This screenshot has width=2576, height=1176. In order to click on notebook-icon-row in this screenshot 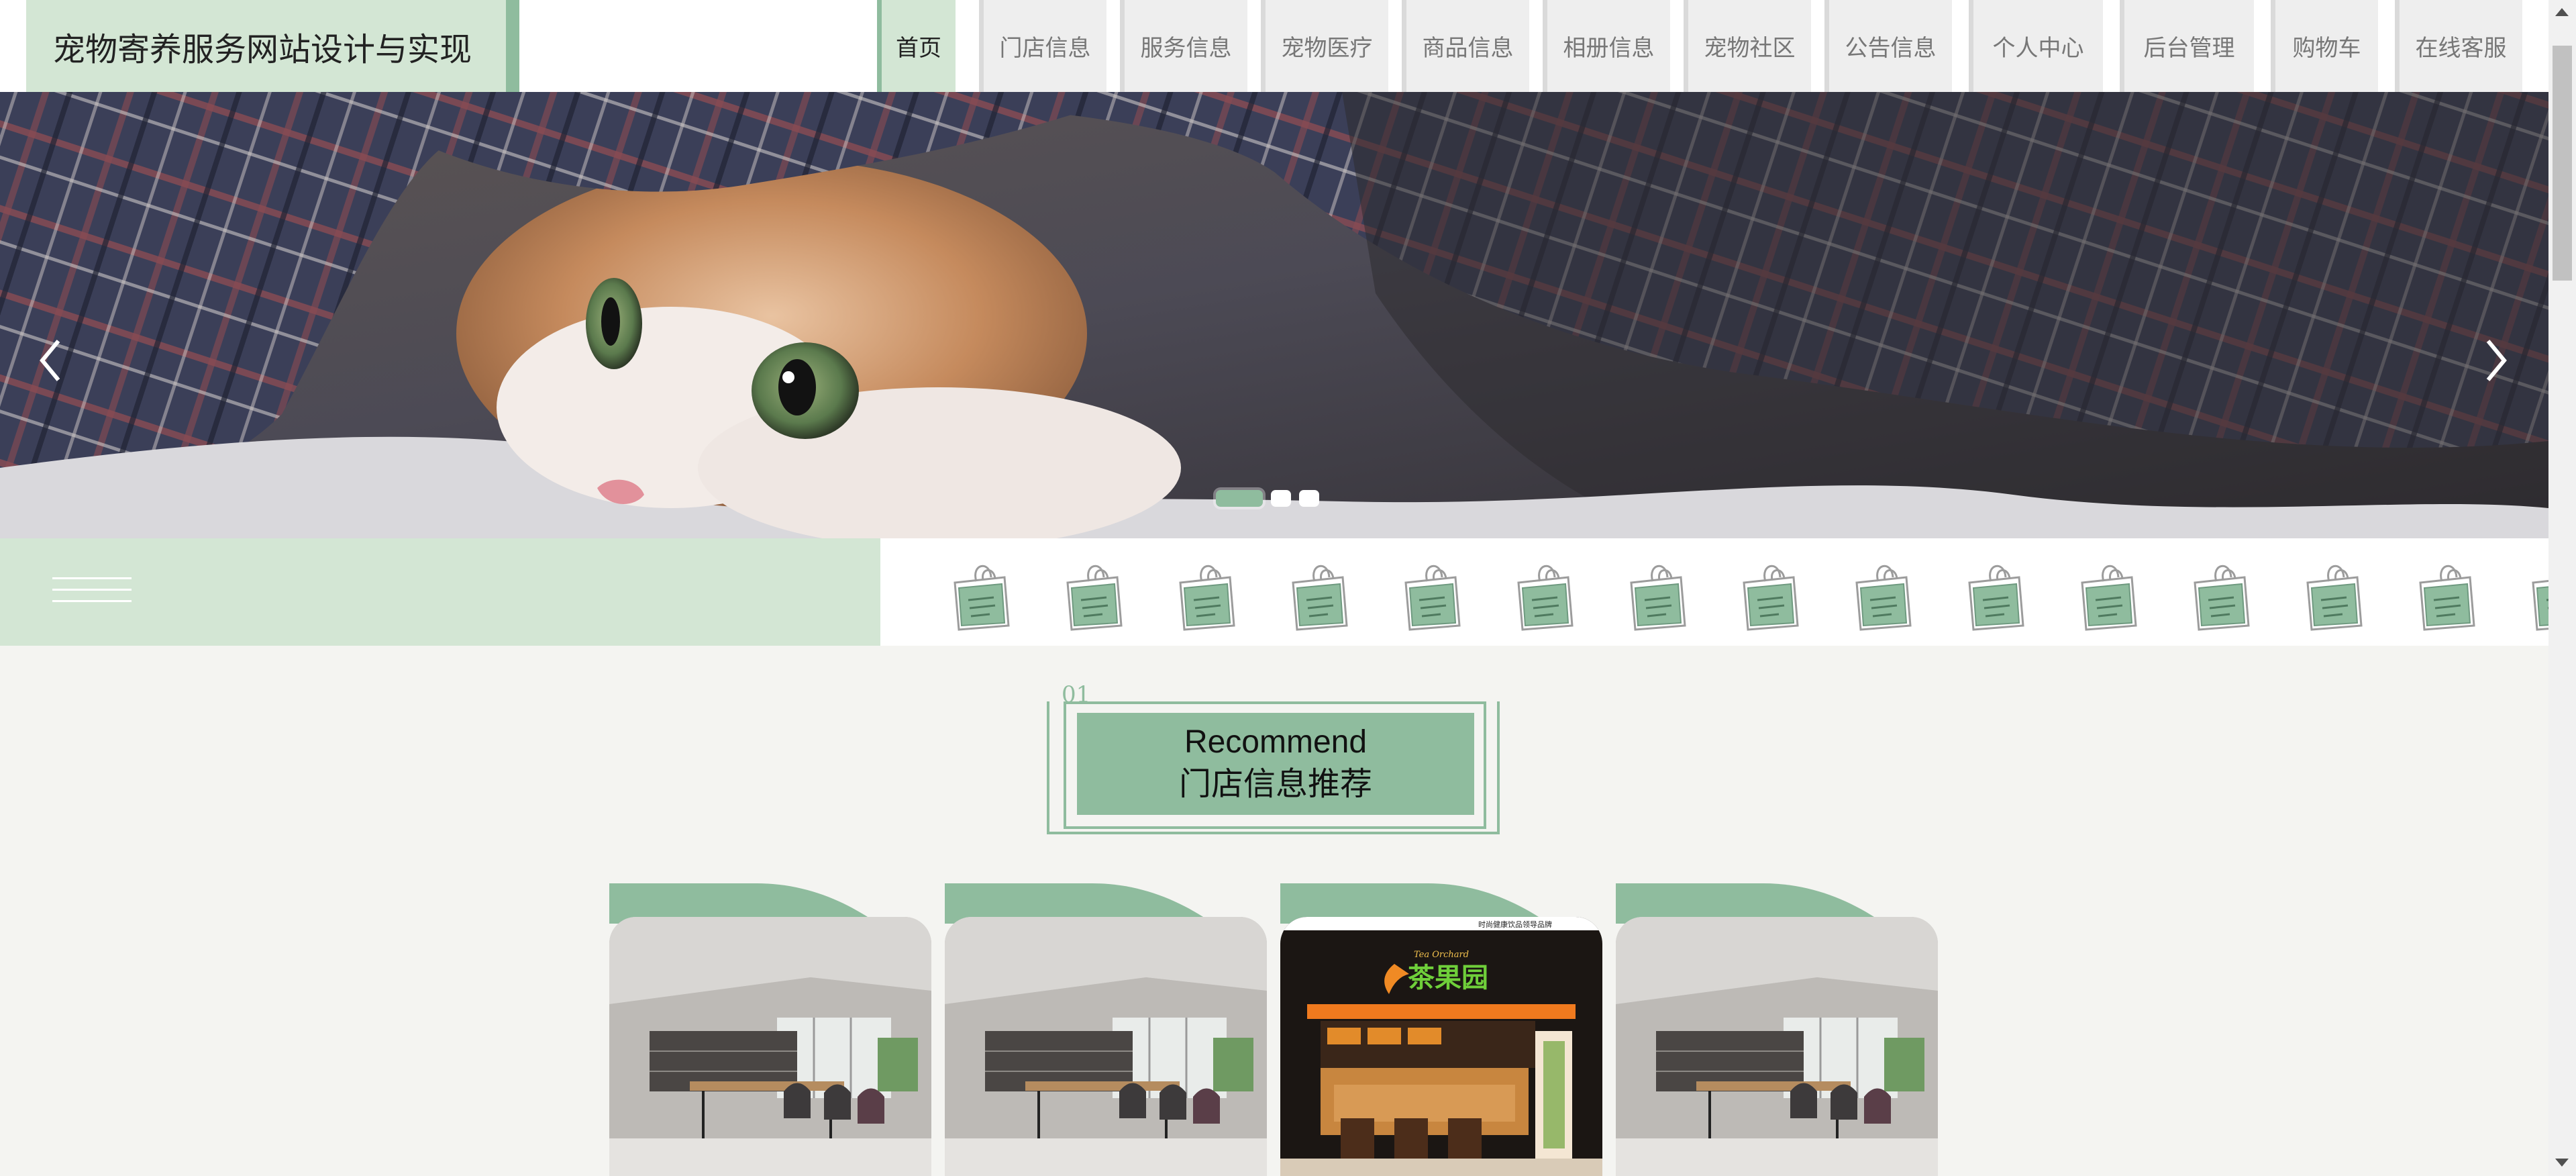, I will do `click(1738, 592)`.